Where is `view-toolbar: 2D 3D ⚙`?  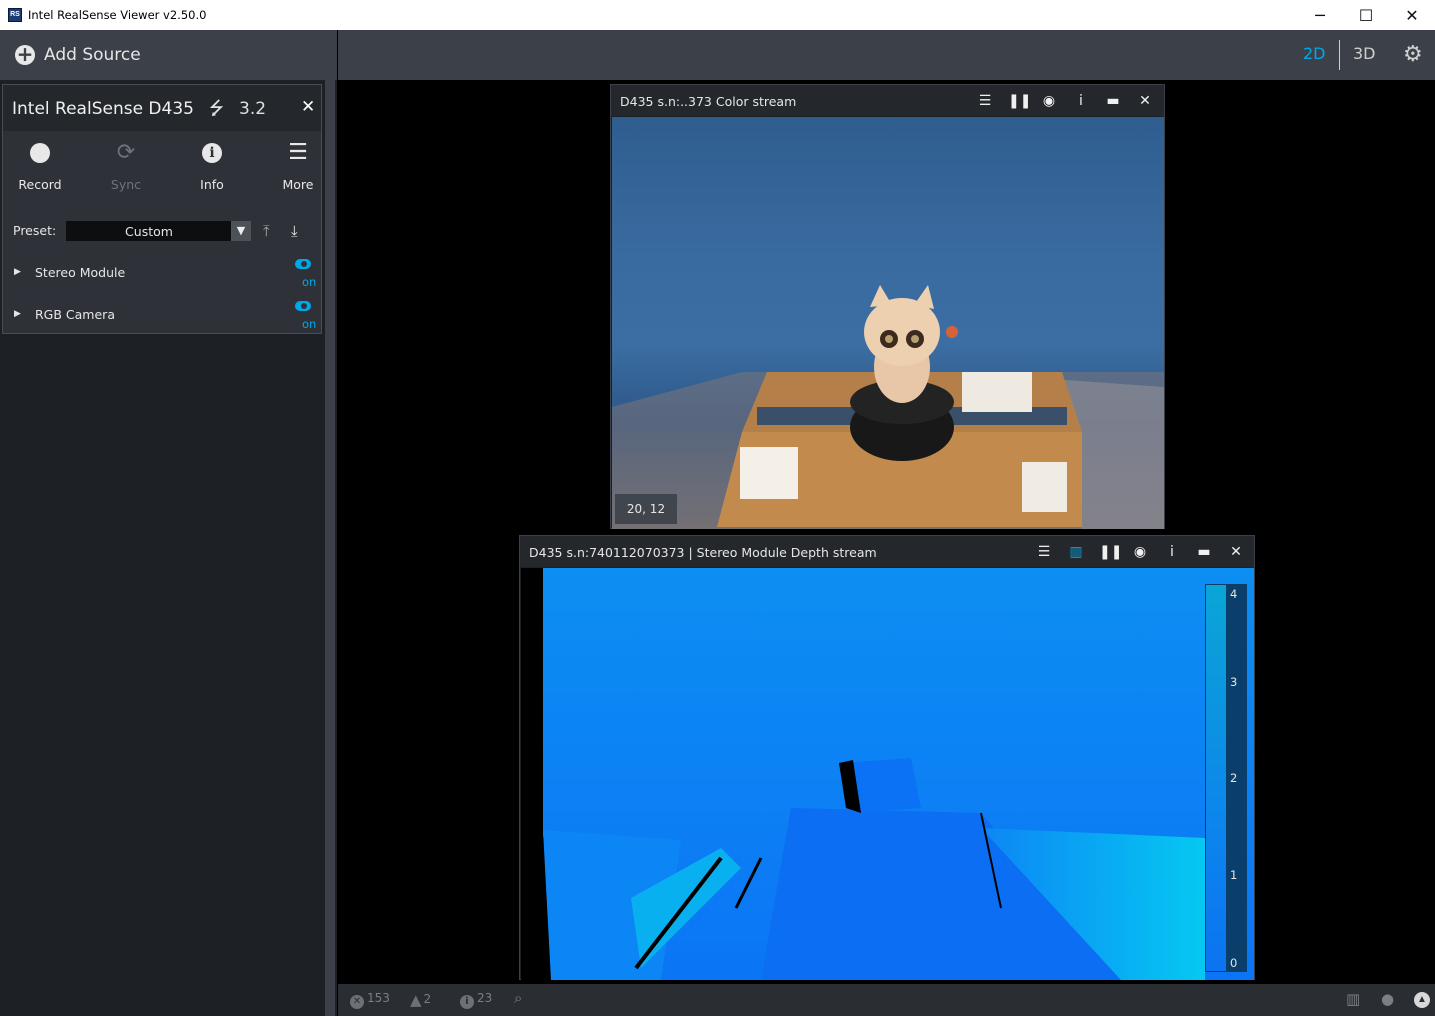
view-toolbar: 2D 3D ⚙ is located at coordinates (886, 55).